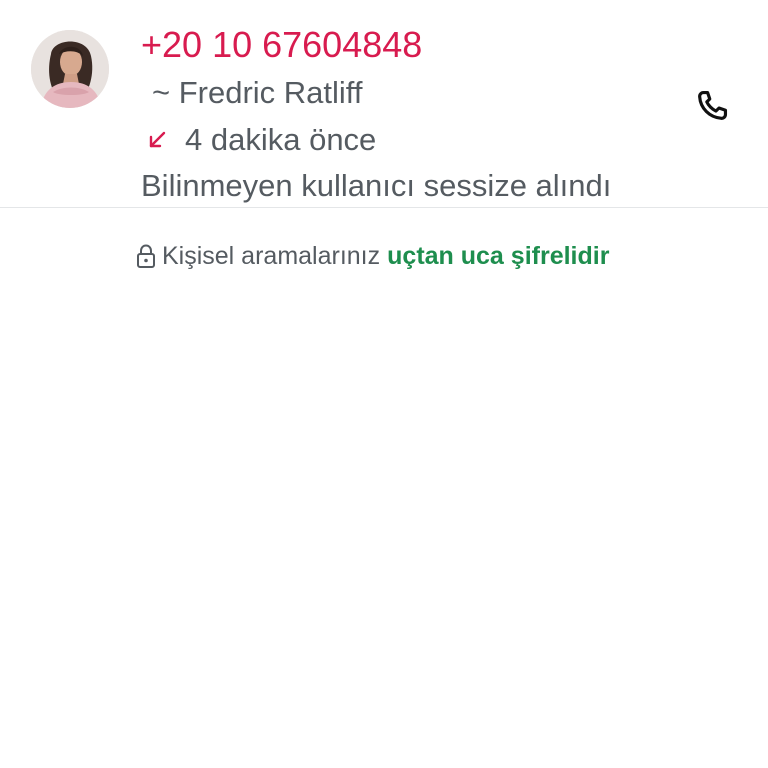  I want to click on caller-contact-name: ~ Fredric Ratliff, so click(257, 92).